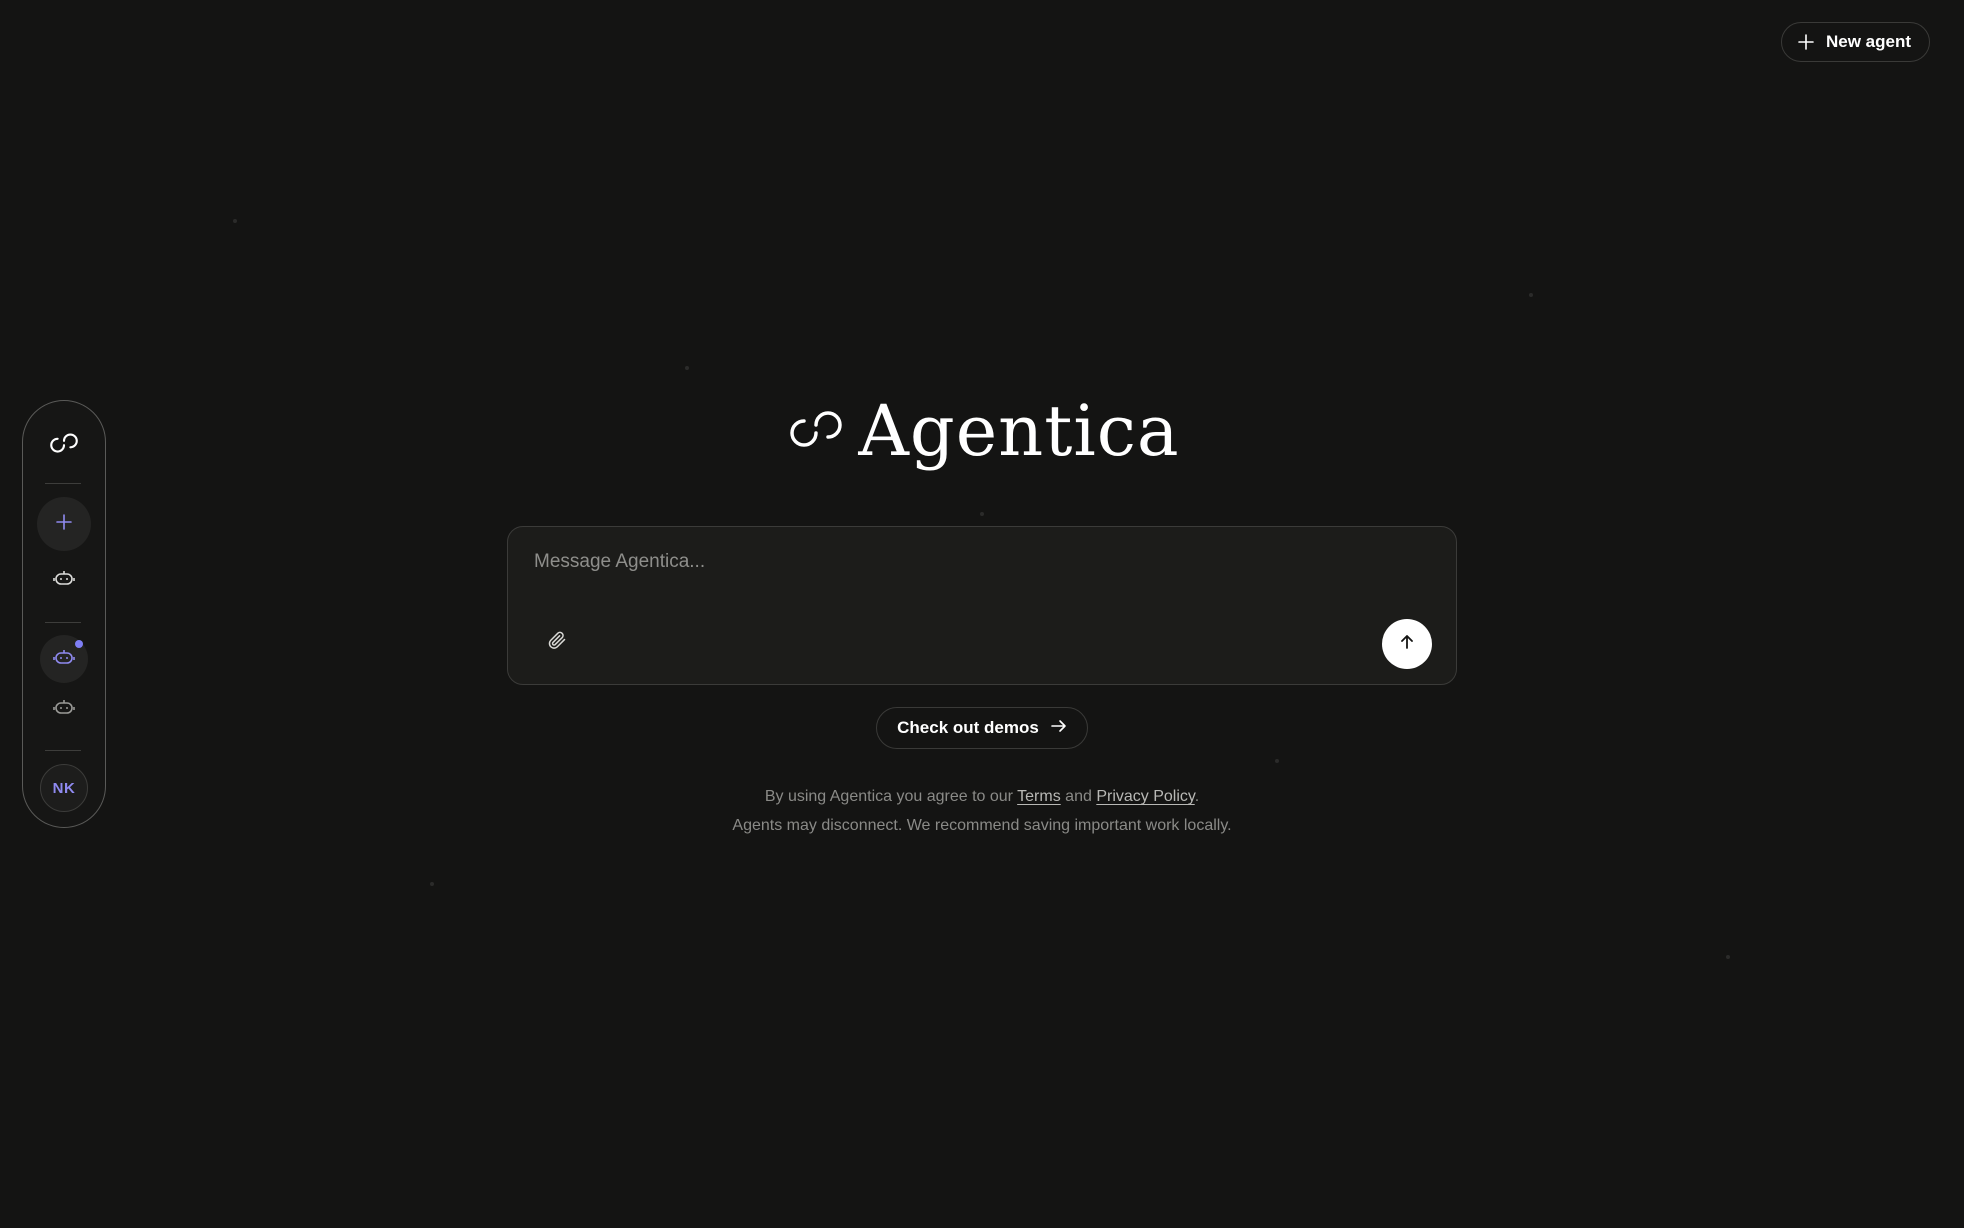 The height and width of the screenshot is (1228, 1964). I want to click on send-button, so click(1407, 644).